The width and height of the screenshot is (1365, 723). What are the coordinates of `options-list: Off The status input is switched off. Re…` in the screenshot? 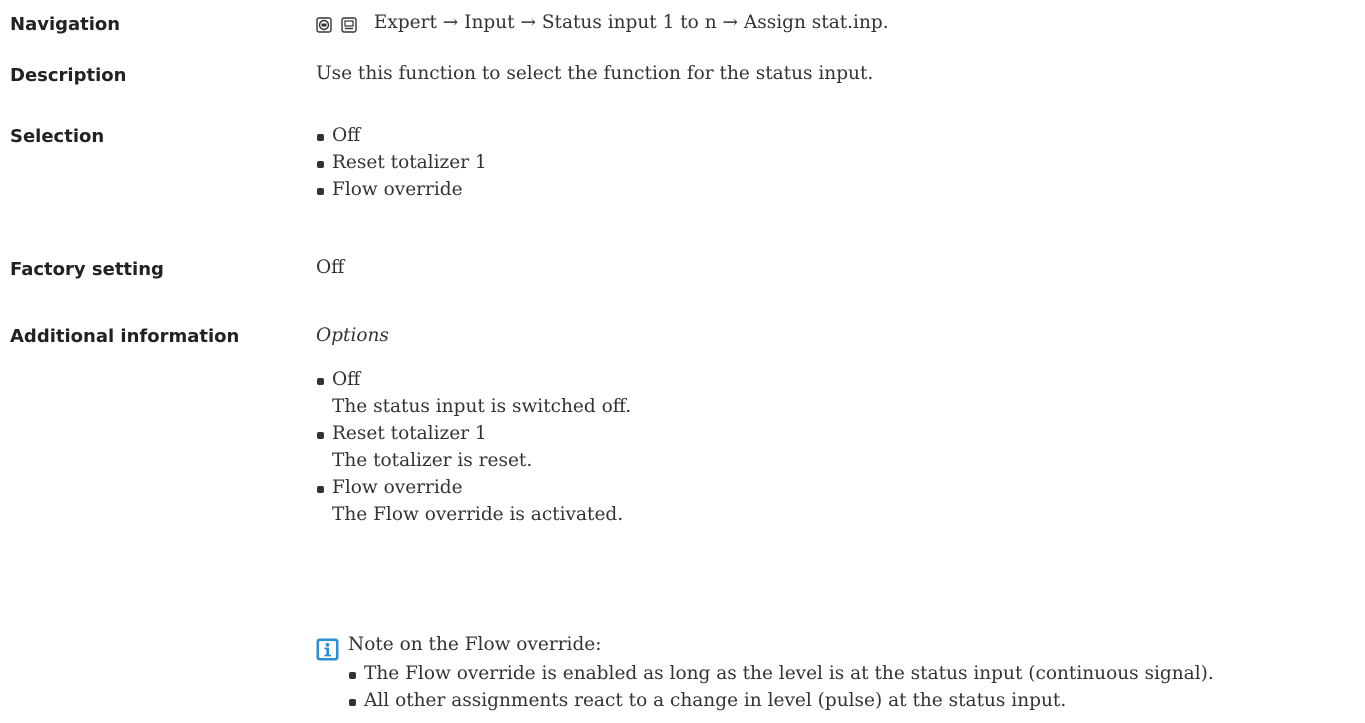 It's located at (473, 447).